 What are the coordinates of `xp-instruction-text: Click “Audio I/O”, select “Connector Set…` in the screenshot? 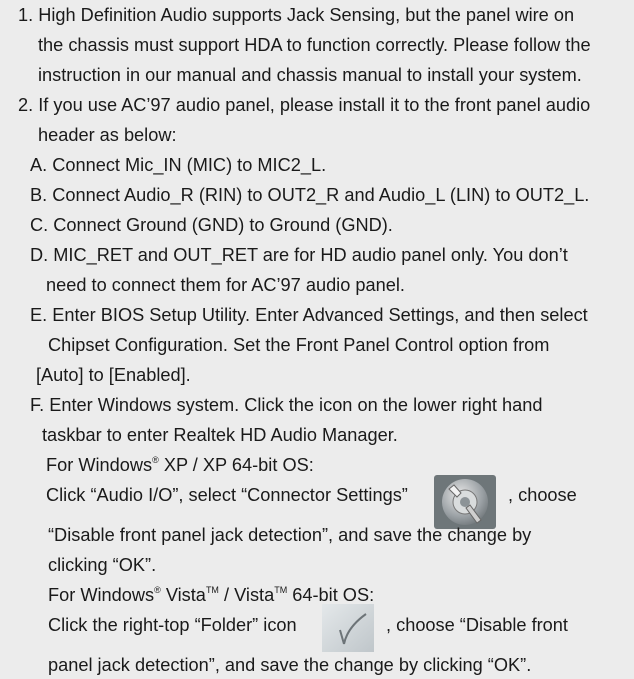 It's located at (227, 495).